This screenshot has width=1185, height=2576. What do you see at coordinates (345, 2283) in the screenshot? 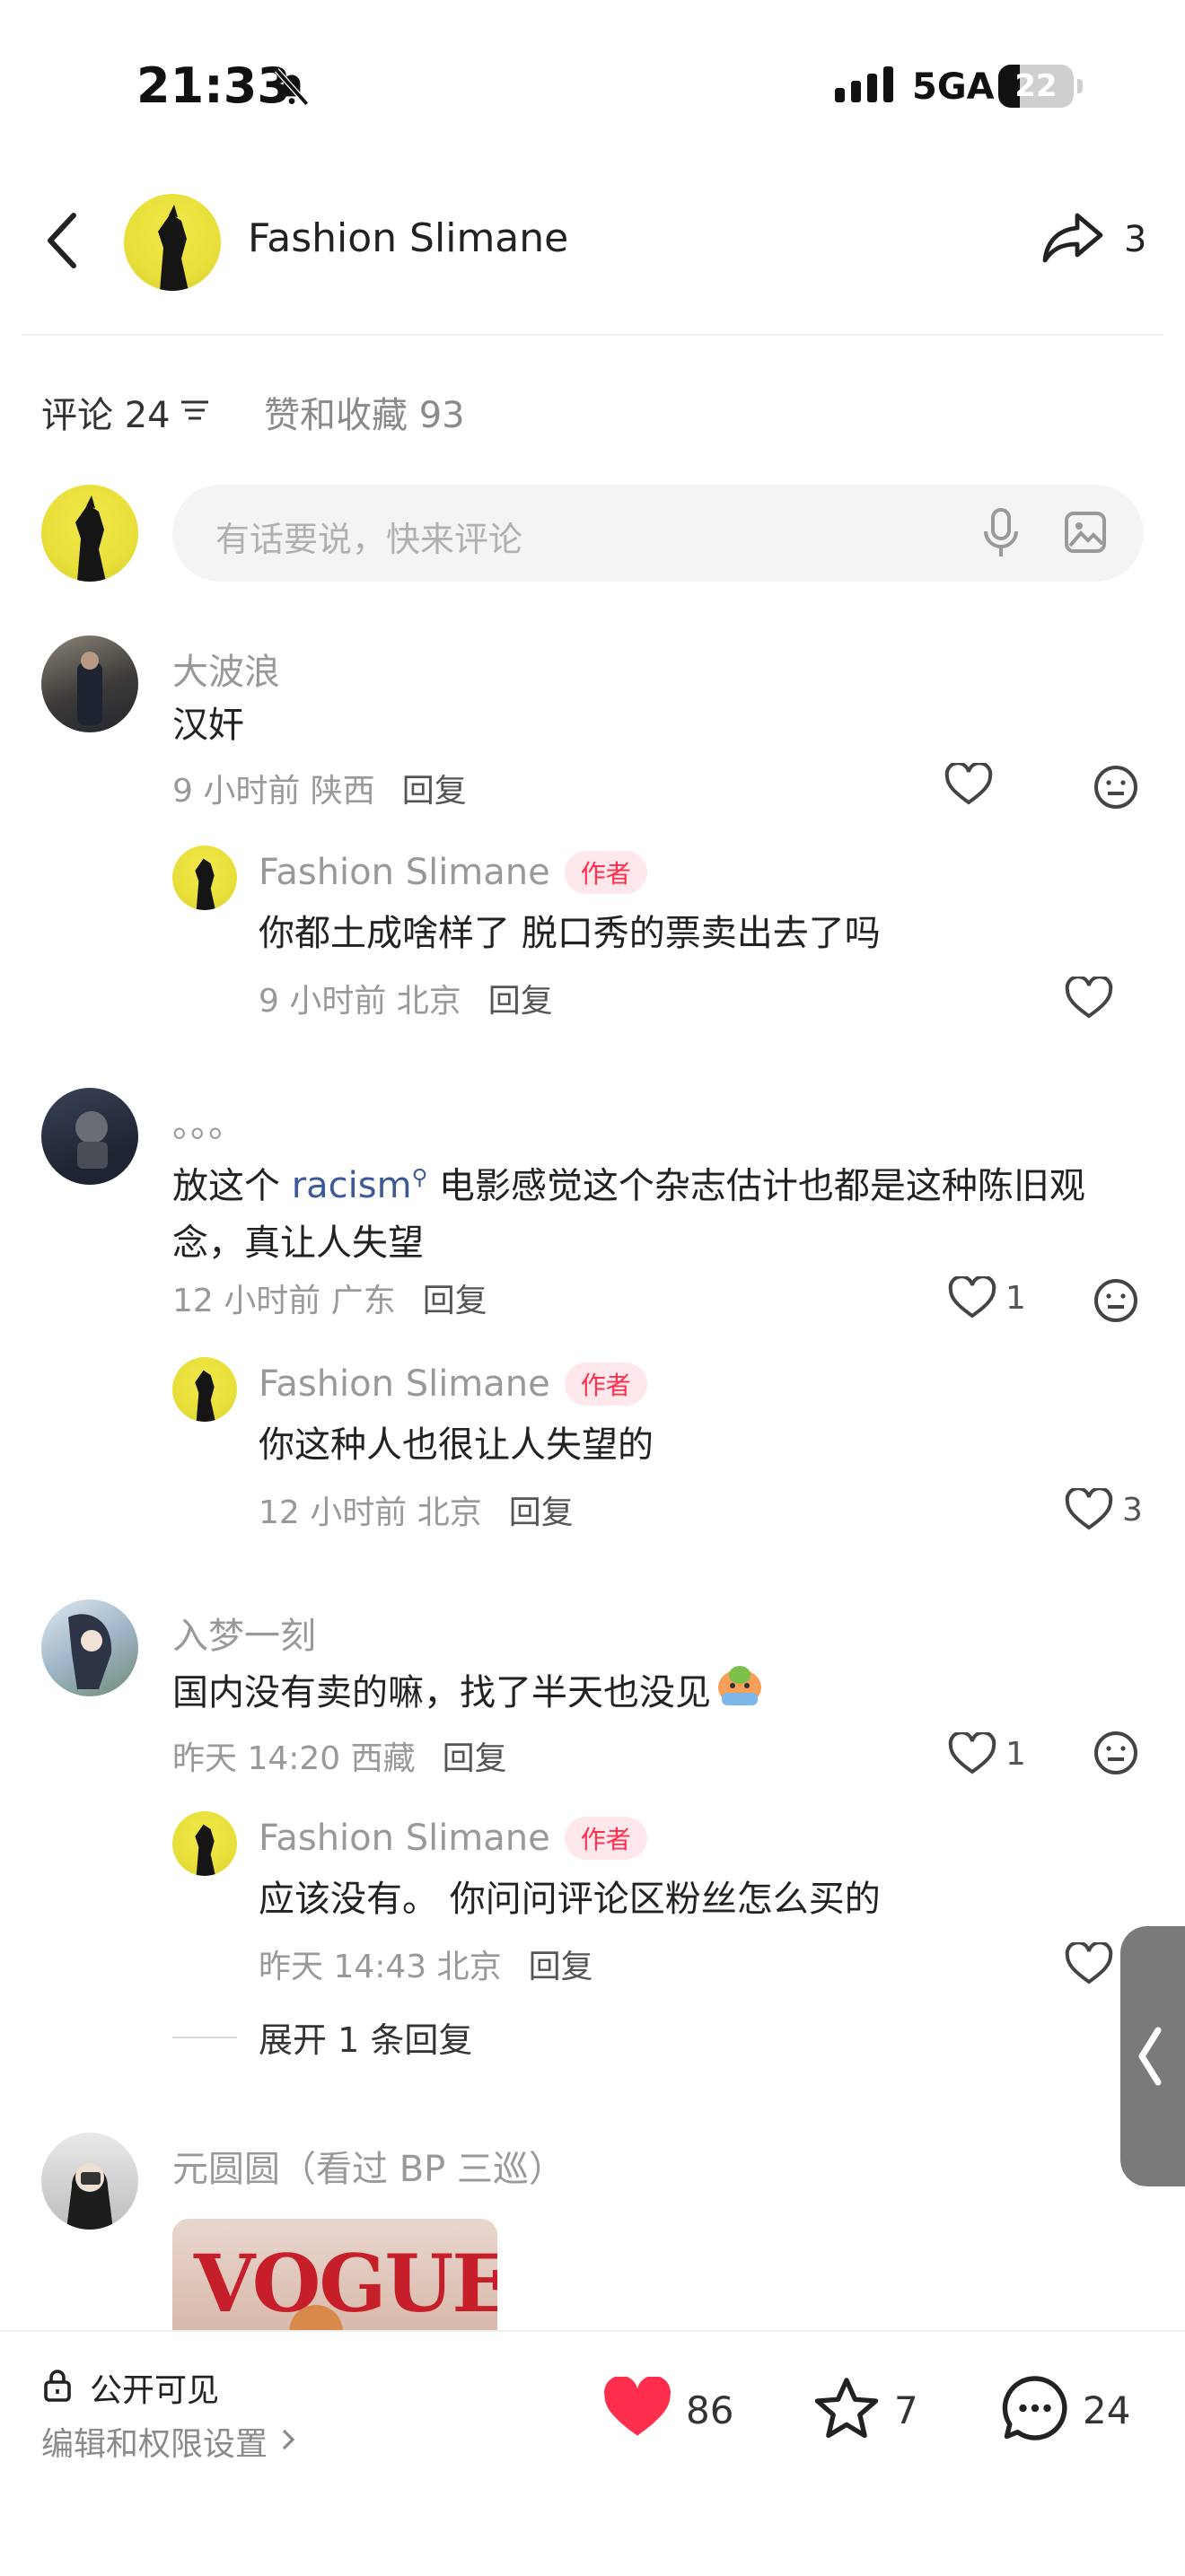
I see `vogue-logo-text: VOGUE` at bounding box center [345, 2283].